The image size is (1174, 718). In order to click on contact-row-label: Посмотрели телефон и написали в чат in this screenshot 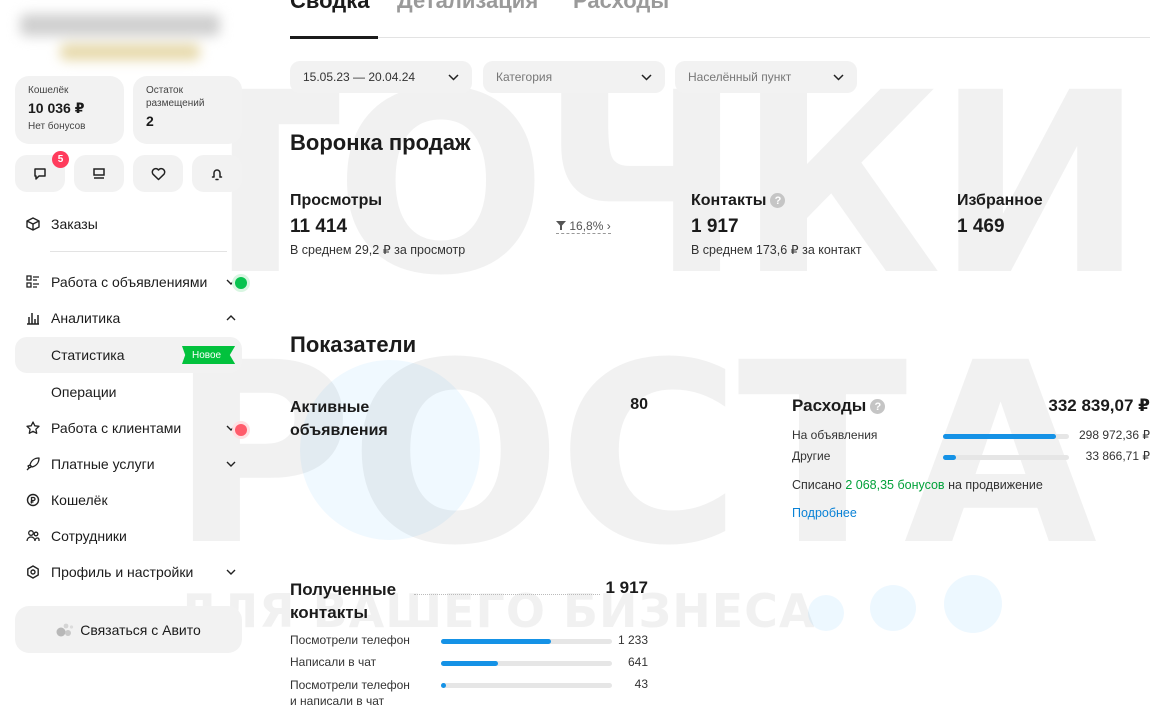, I will do `click(350, 693)`.